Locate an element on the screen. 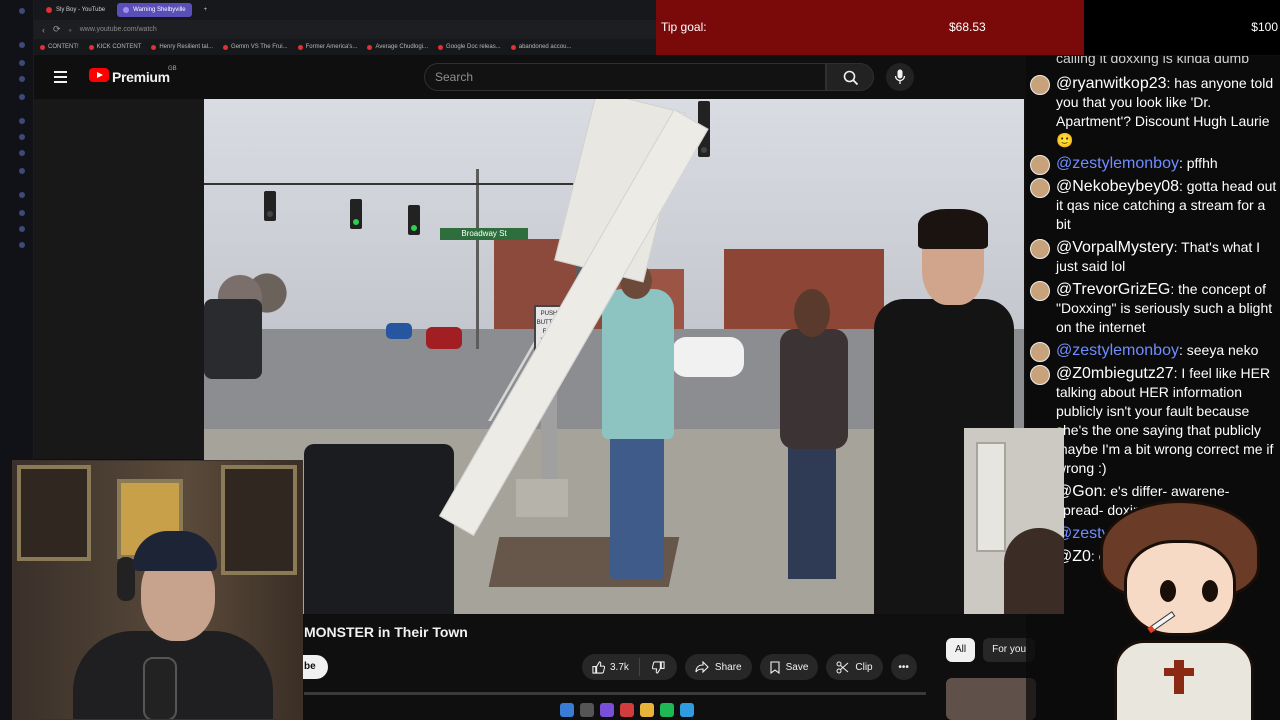 The width and height of the screenshot is (1280, 720). bookmark: CONTENT! is located at coordinates (59, 47).